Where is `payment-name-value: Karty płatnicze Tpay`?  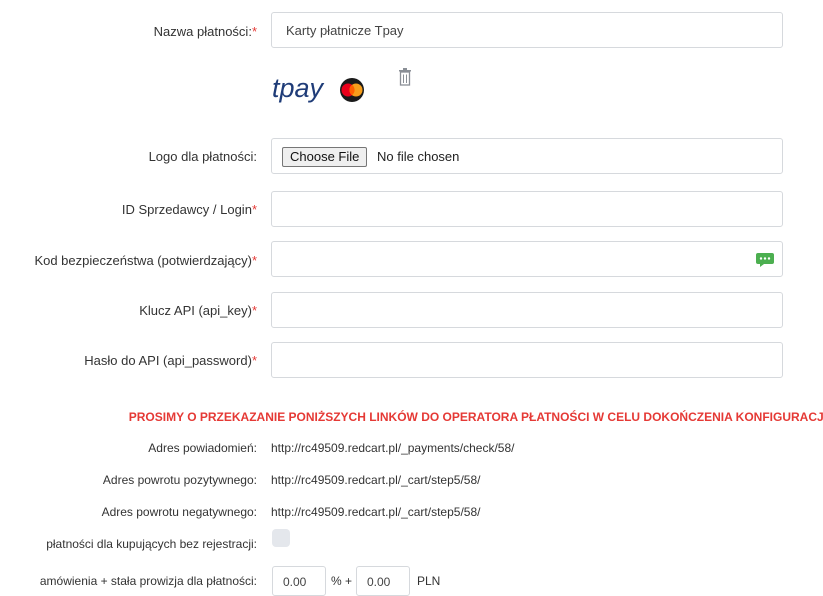
payment-name-value: Karty płatnicze Tpay is located at coordinates (345, 30).